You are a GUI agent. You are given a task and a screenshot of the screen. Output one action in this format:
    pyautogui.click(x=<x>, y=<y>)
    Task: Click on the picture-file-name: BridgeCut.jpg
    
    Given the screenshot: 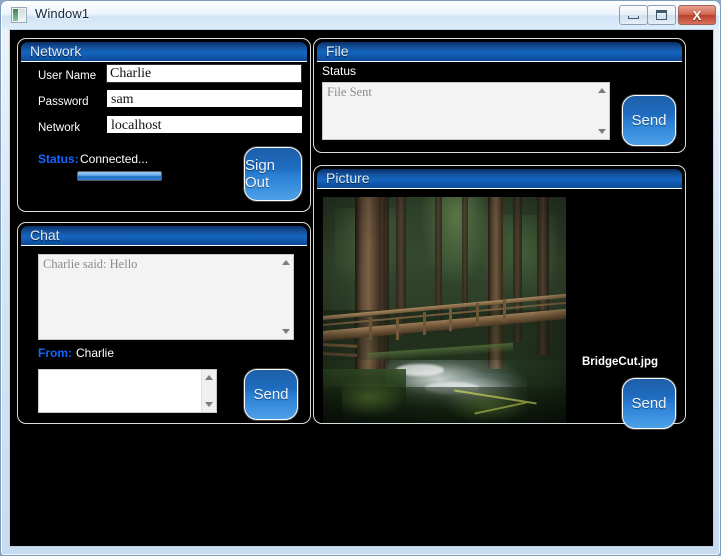 What is the action you would take?
    pyautogui.click(x=620, y=362)
    